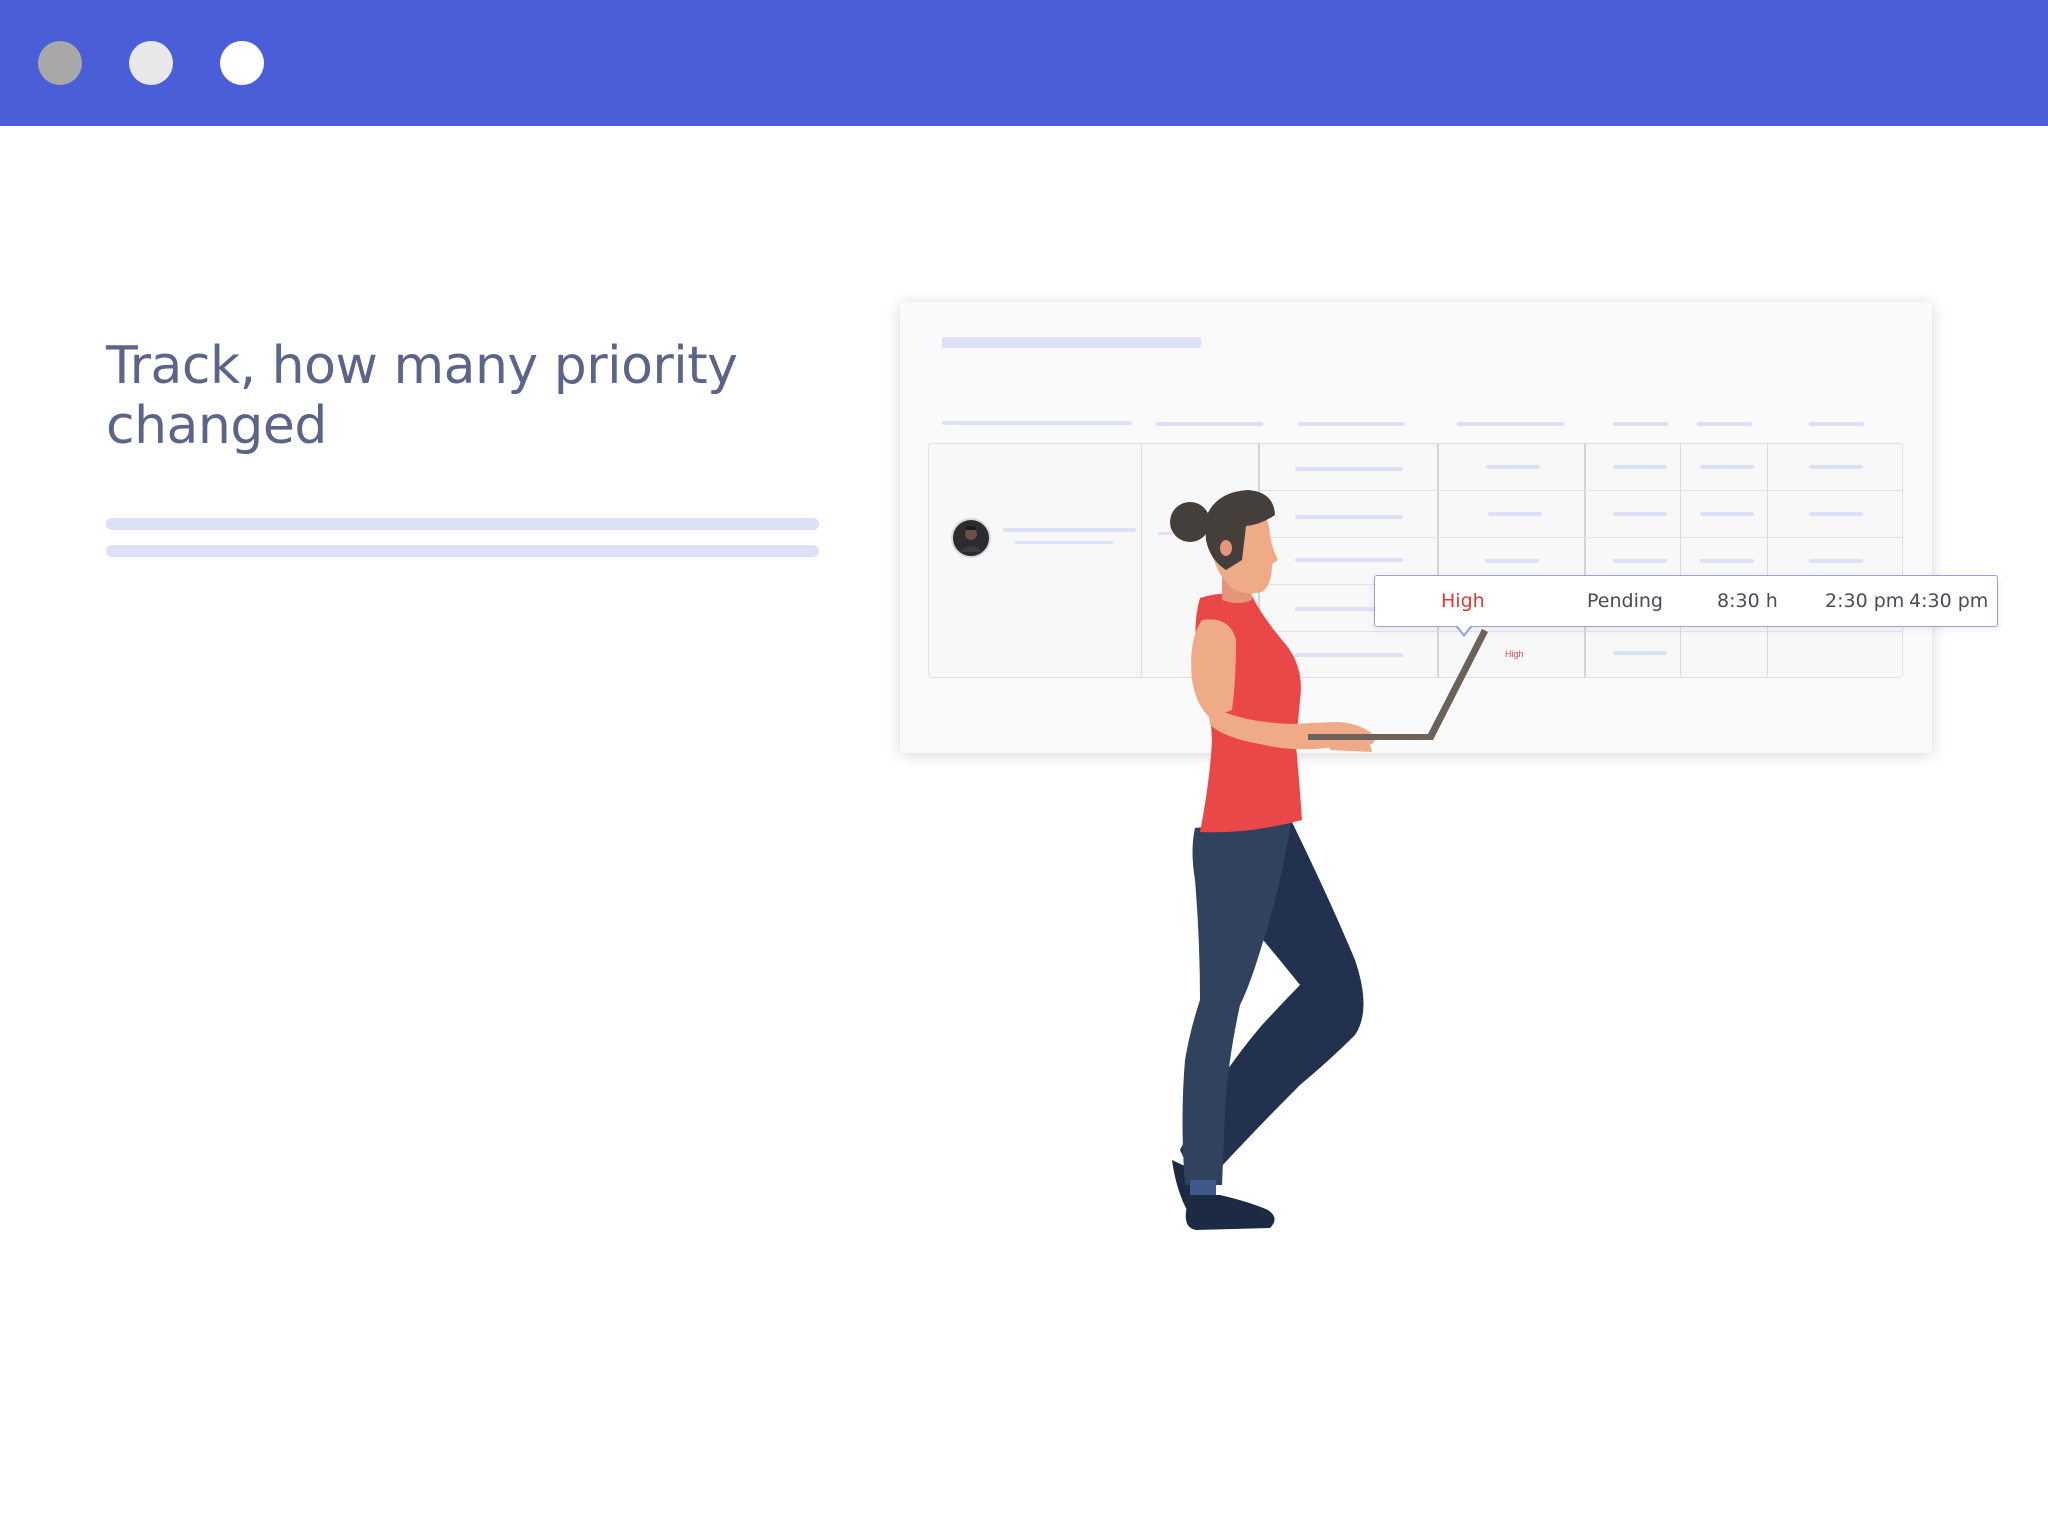 The height and width of the screenshot is (1536, 2048). What do you see at coordinates (1686, 606) in the screenshot?
I see `priority-change-tooltip: High Pending 8:30 h 2:30 pm 4:30 pm` at bounding box center [1686, 606].